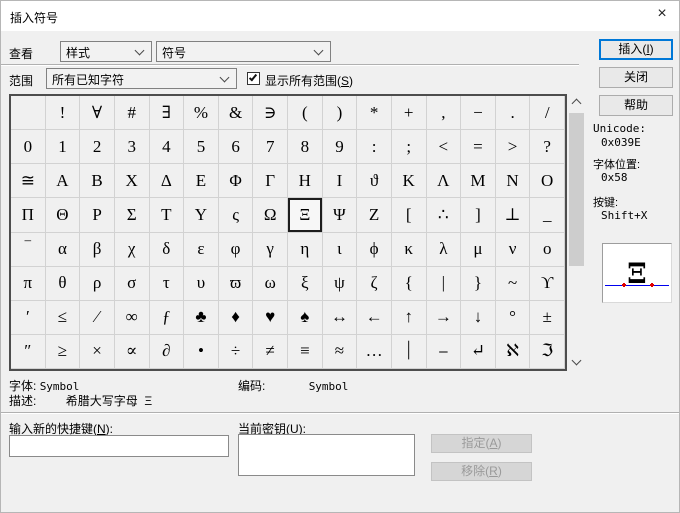  I want to click on symbol-cell-selected: Ξ, so click(305, 215).